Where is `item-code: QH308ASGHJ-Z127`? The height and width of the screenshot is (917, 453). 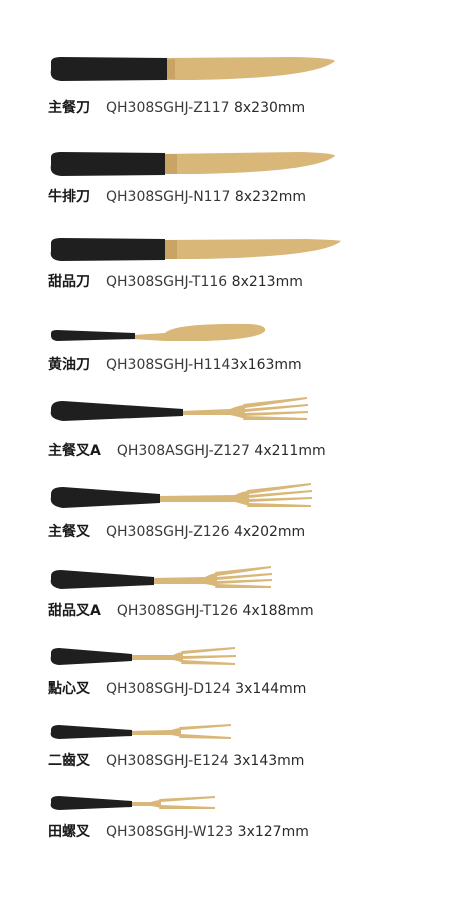 item-code: QH308ASGHJ-Z127 is located at coordinates (183, 451).